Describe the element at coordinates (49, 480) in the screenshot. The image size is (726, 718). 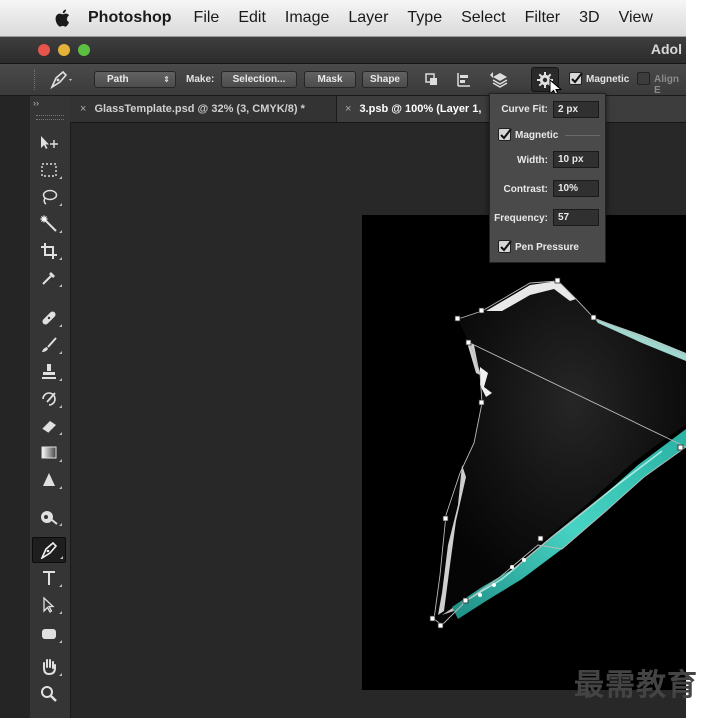
I see `blur-tool-icon` at that location.